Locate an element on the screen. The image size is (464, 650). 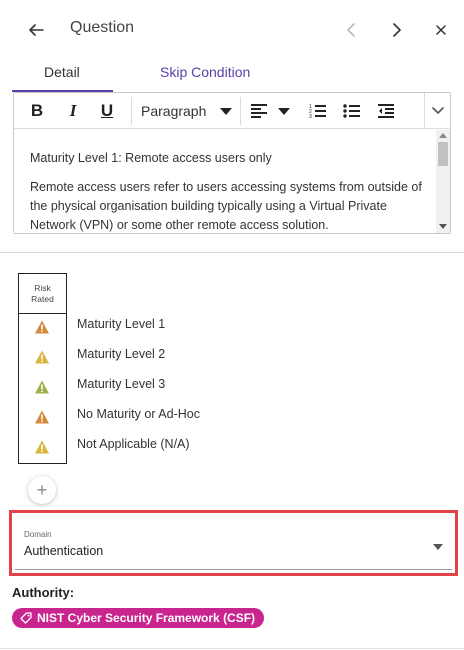
close-icon is located at coordinates (441, 30).